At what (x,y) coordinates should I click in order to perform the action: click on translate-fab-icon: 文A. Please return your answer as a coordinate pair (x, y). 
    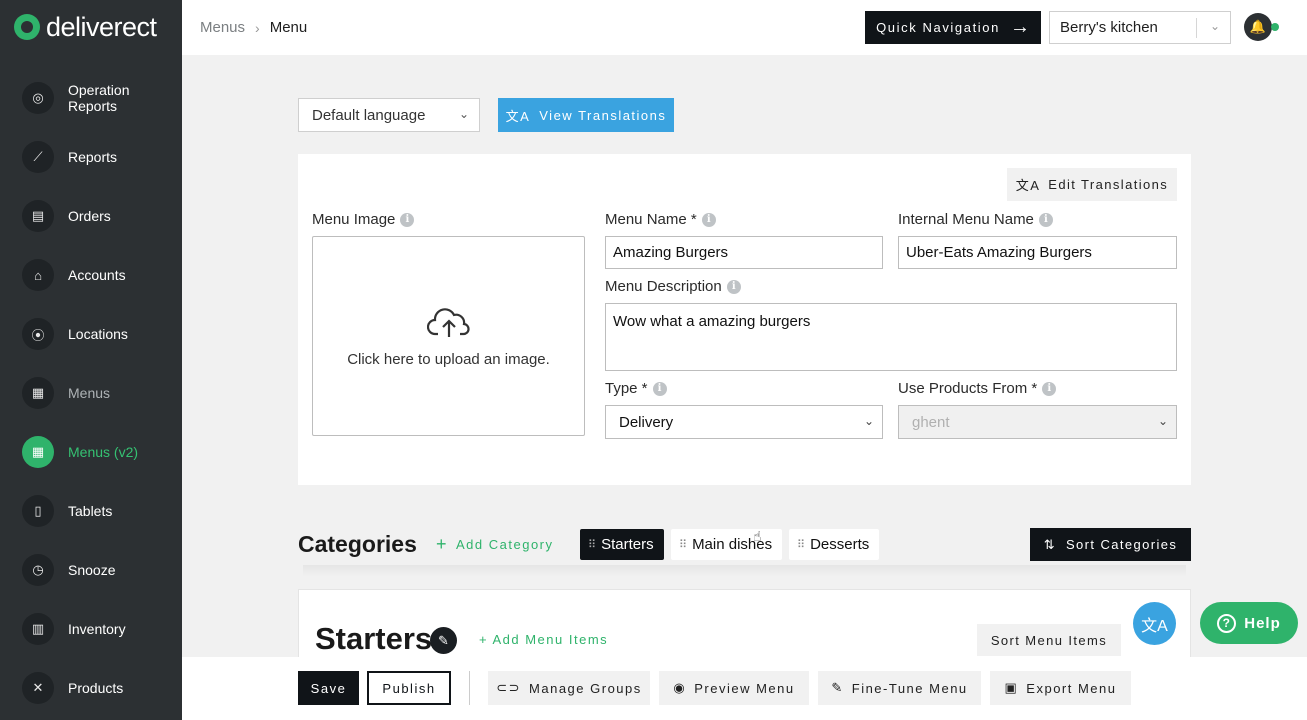
    Looking at the image, I should click on (1154, 623).